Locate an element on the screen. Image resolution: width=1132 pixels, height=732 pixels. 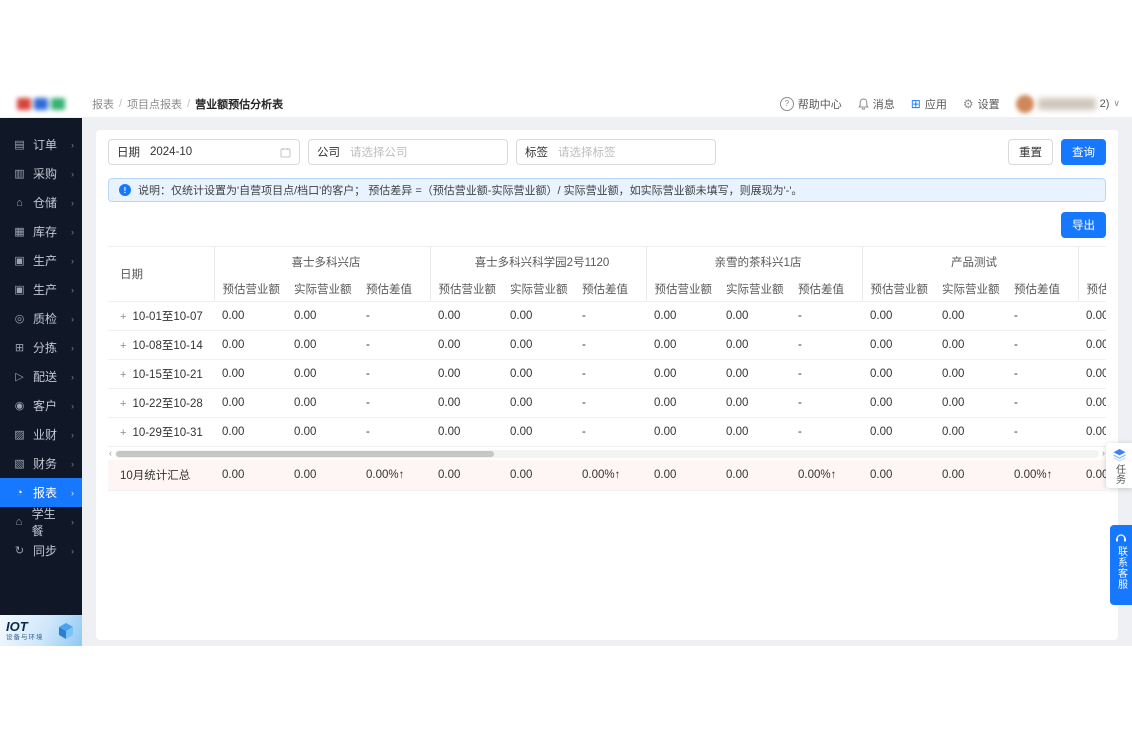
sub-header: 预估差值 is located at coordinates (394, 289).